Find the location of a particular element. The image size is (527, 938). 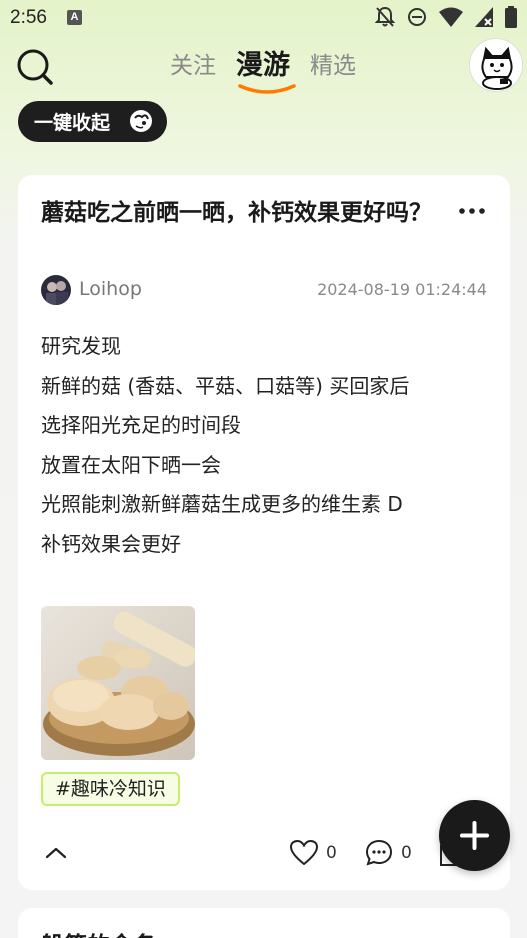

cell-signal-icon is located at coordinates (484, 17).